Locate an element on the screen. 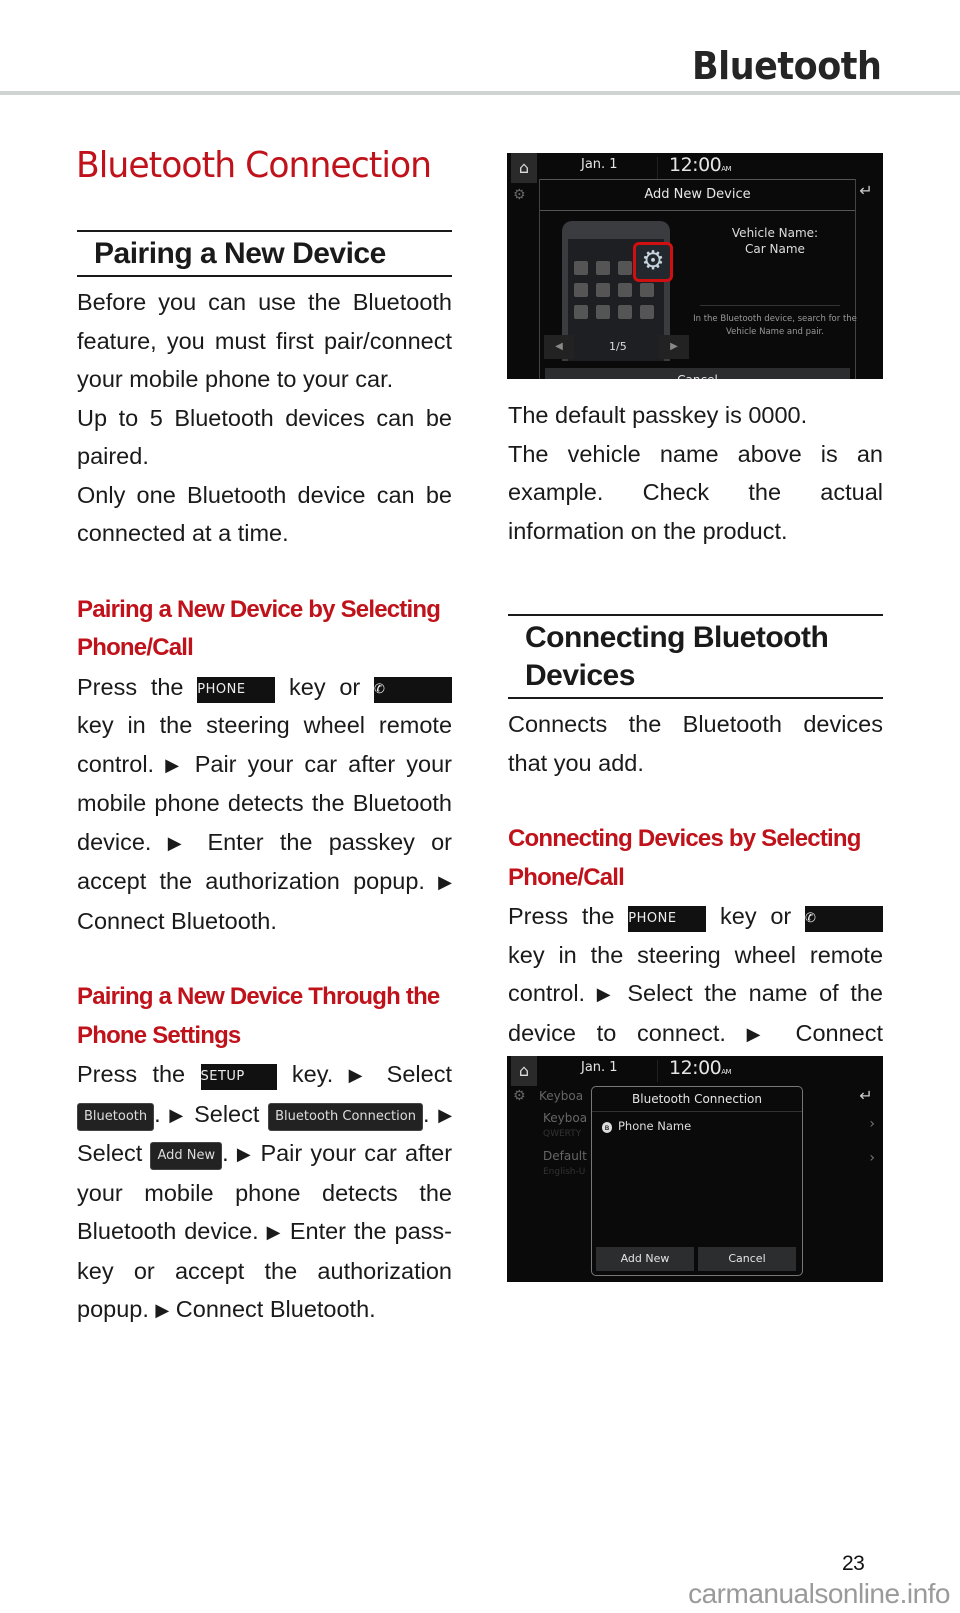  paragraph: Up to 5 Bluetooth devices can be paired. is located at coordinates (264, 437).